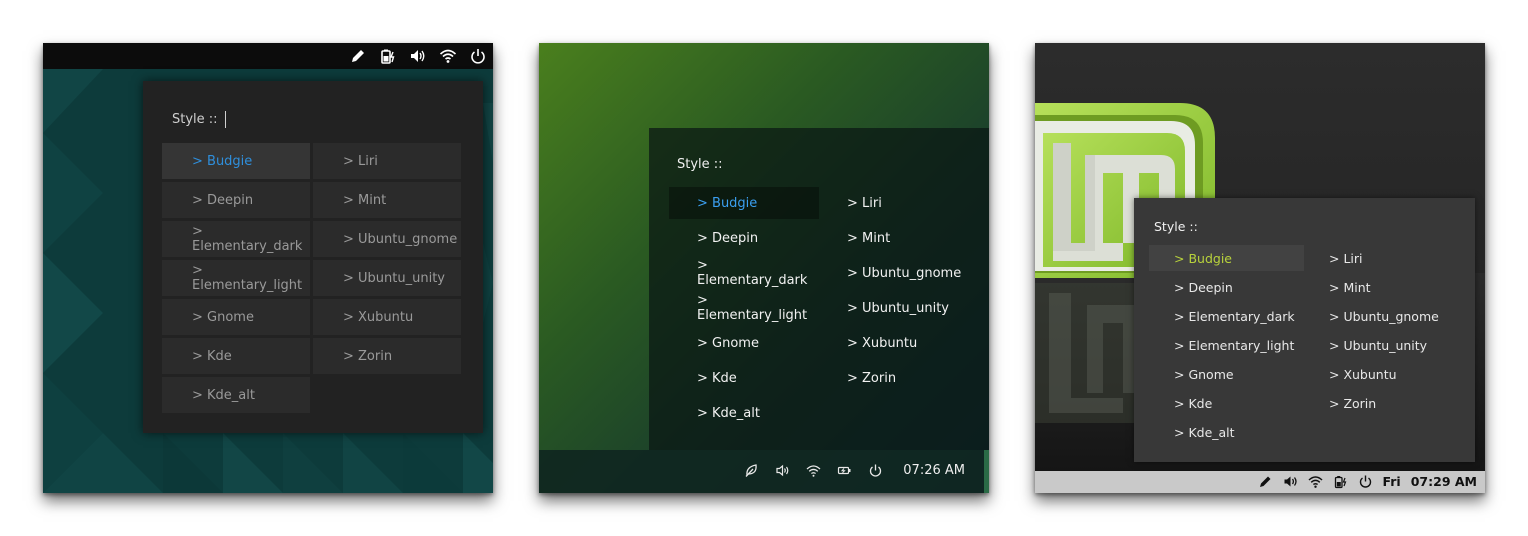  I want to click on style-prompt: Style ::, so click(199, 119).